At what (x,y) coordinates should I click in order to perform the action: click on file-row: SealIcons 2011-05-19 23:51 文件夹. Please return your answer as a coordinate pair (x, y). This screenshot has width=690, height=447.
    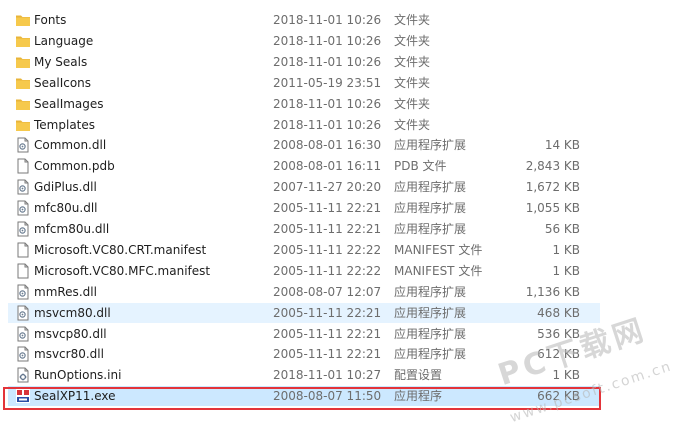
    Looking at the image, I should click on (304, 83).